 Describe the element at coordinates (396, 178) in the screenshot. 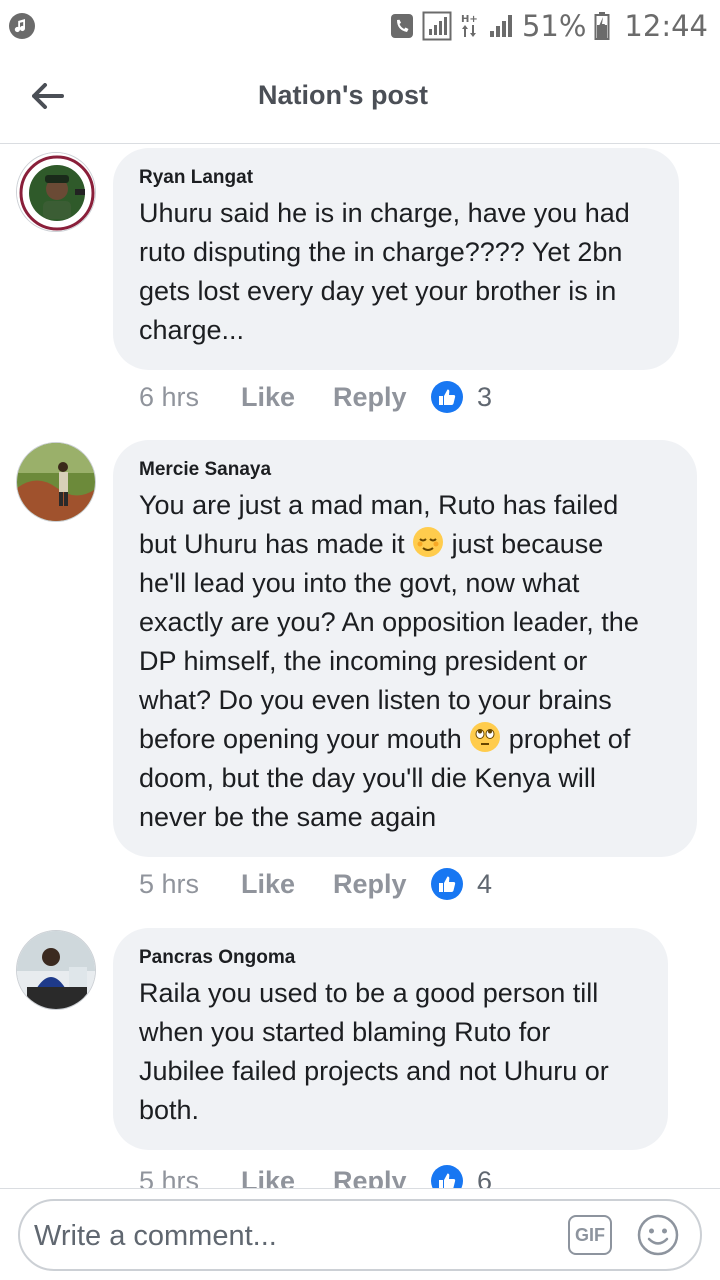

I see `comment-author: Ryan Langat` at that location.